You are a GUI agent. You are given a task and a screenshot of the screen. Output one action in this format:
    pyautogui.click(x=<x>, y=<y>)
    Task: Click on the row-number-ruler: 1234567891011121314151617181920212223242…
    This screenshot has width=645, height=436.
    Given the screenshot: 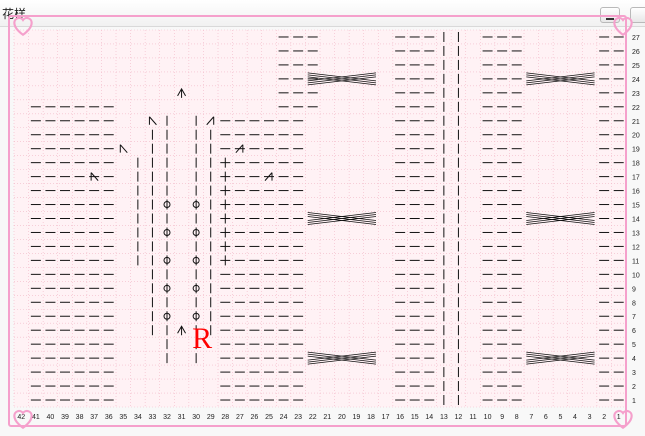 What is the action you would take?
    pyautogui.click(x=636, y=220)
    